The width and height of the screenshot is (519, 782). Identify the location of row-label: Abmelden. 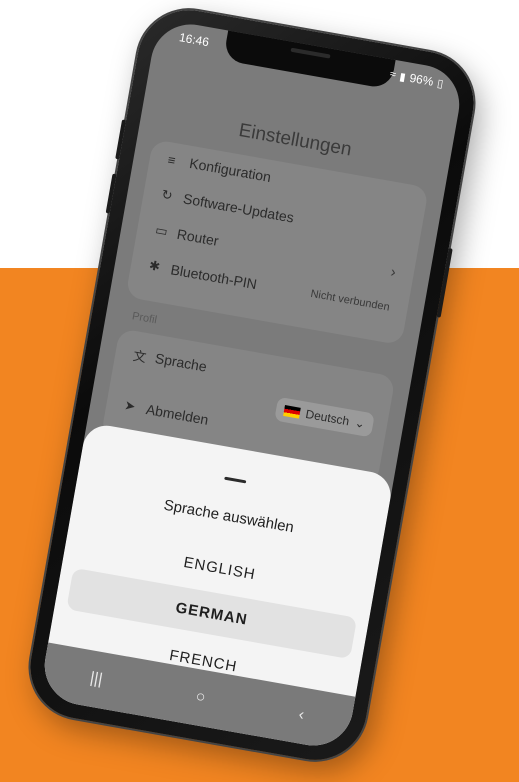
(177, 414).